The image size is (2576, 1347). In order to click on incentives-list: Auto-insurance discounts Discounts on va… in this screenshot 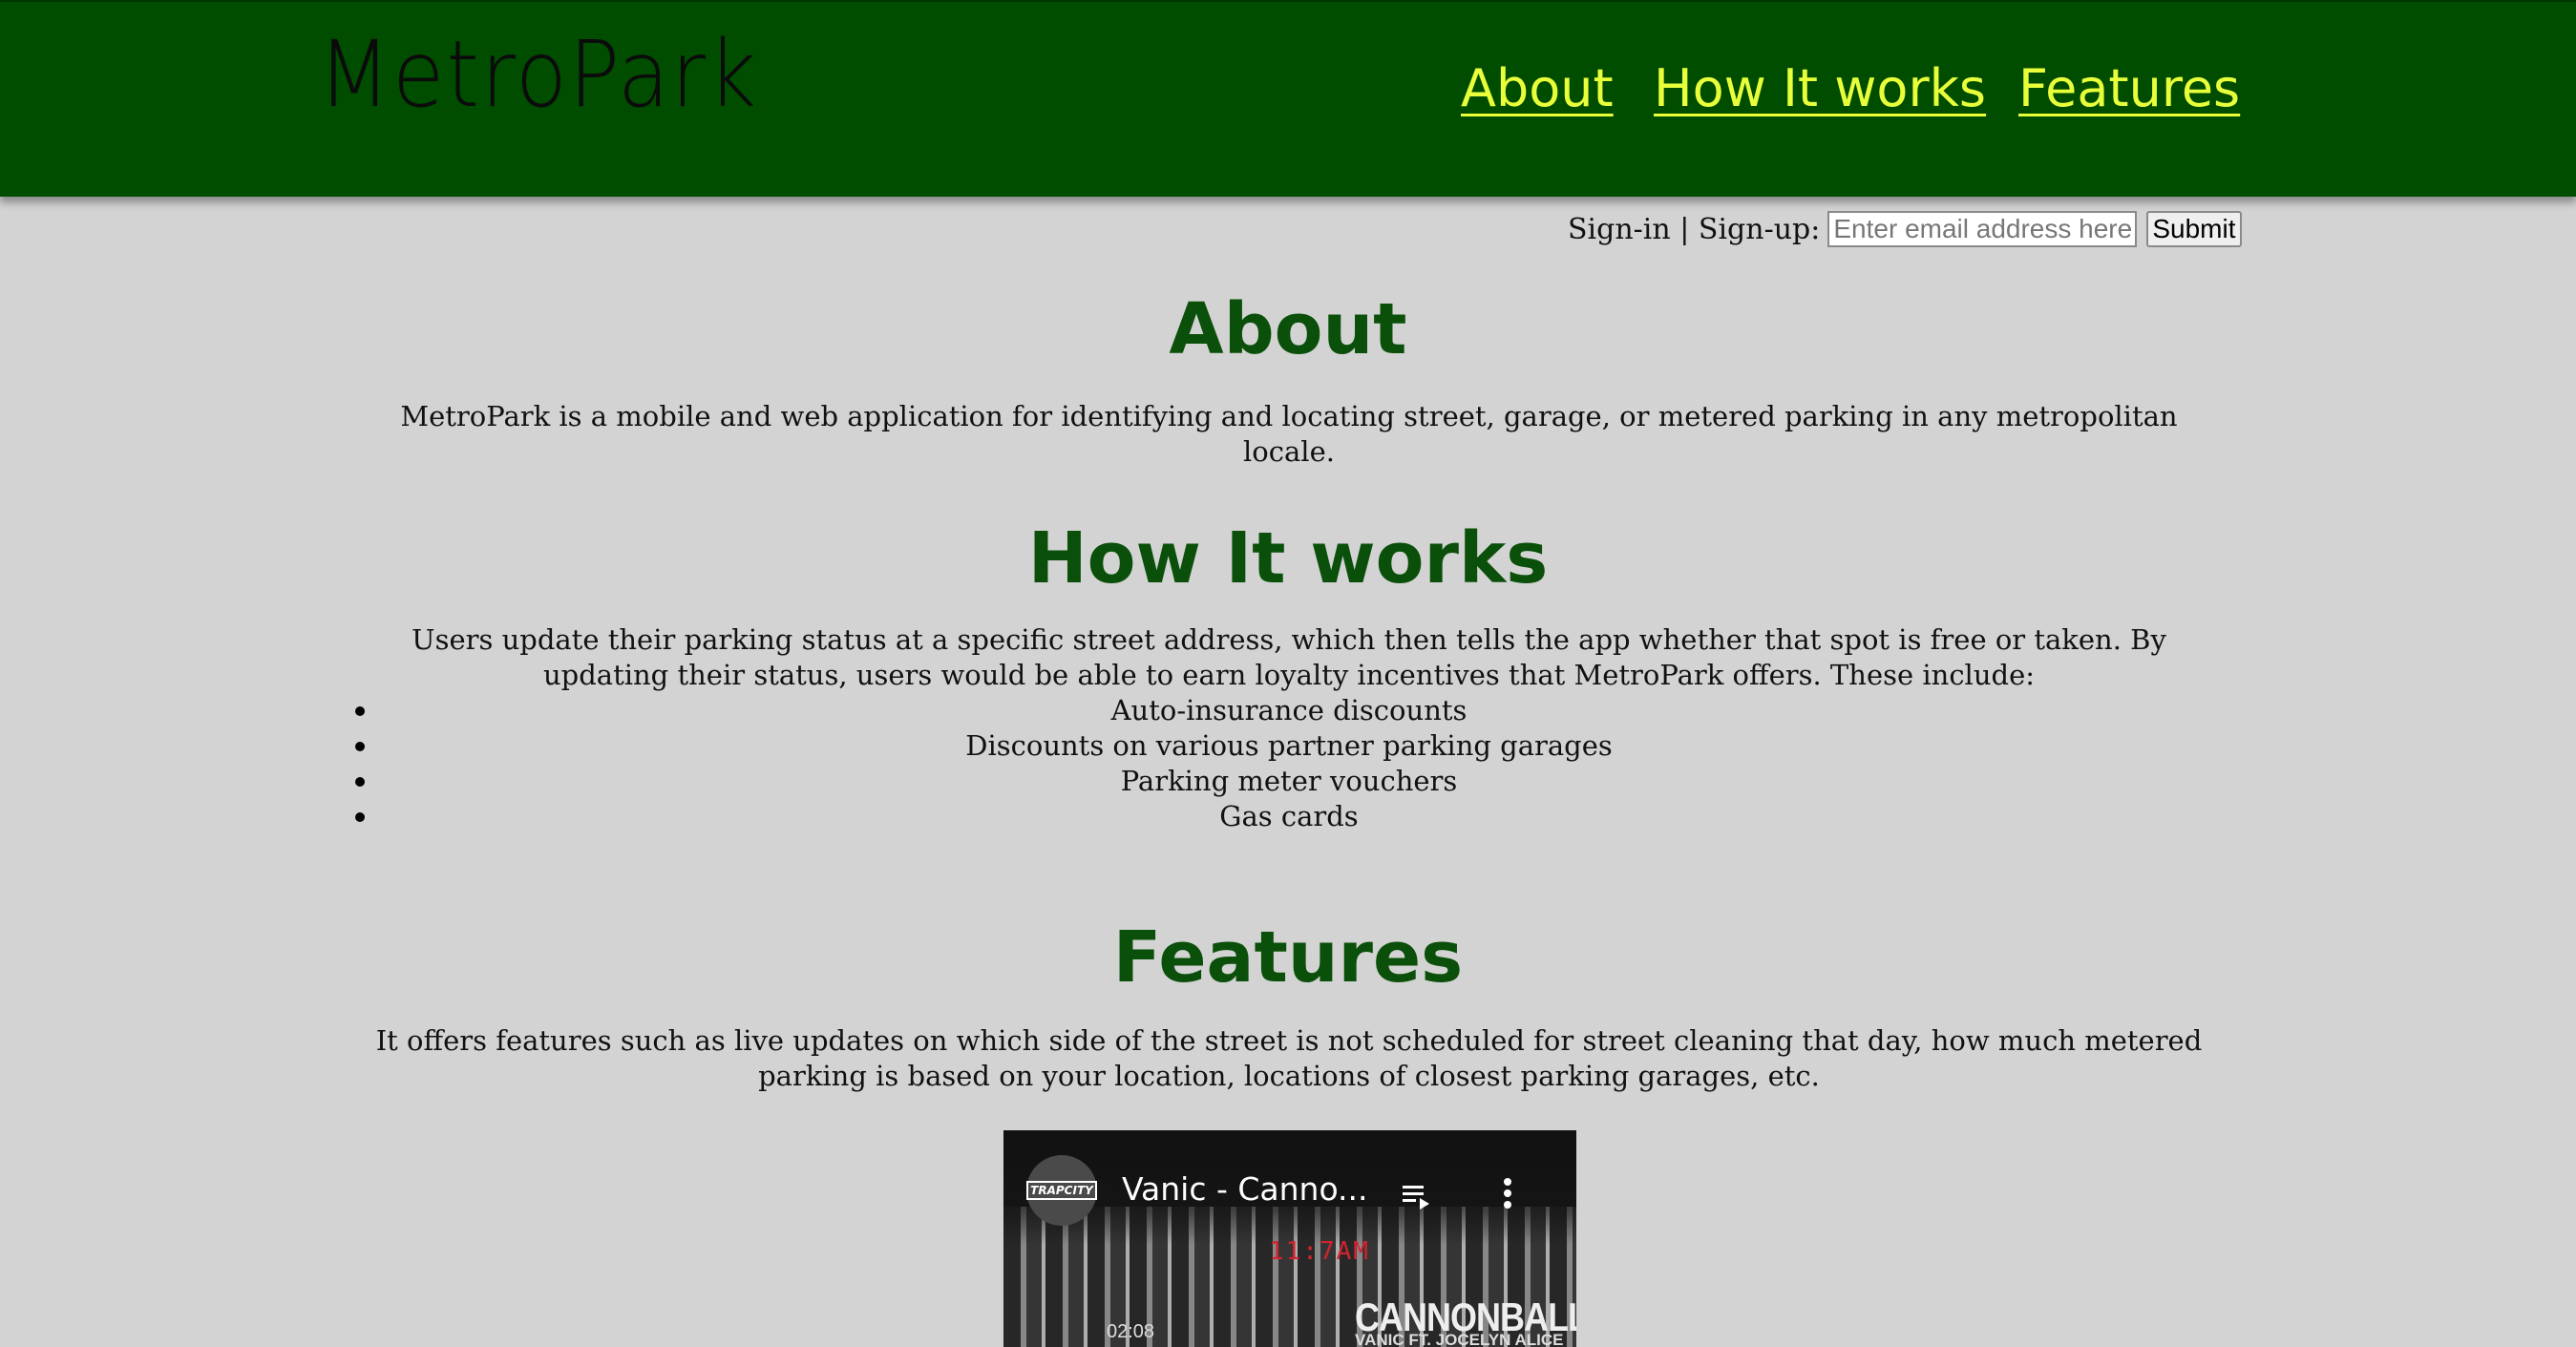, I will do `click(1280, 763)`.